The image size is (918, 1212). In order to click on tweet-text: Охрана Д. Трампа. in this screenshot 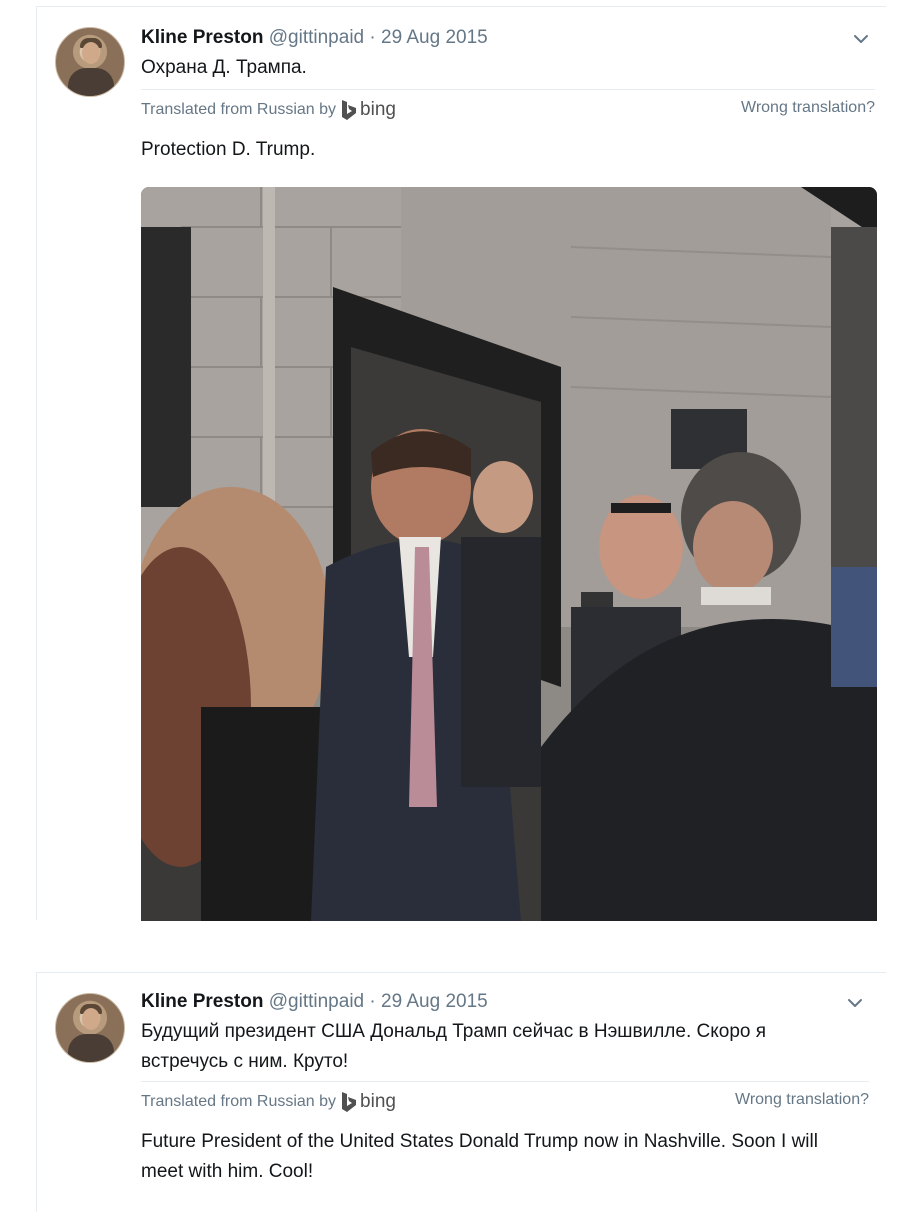, I will do `click(224, 67)`.